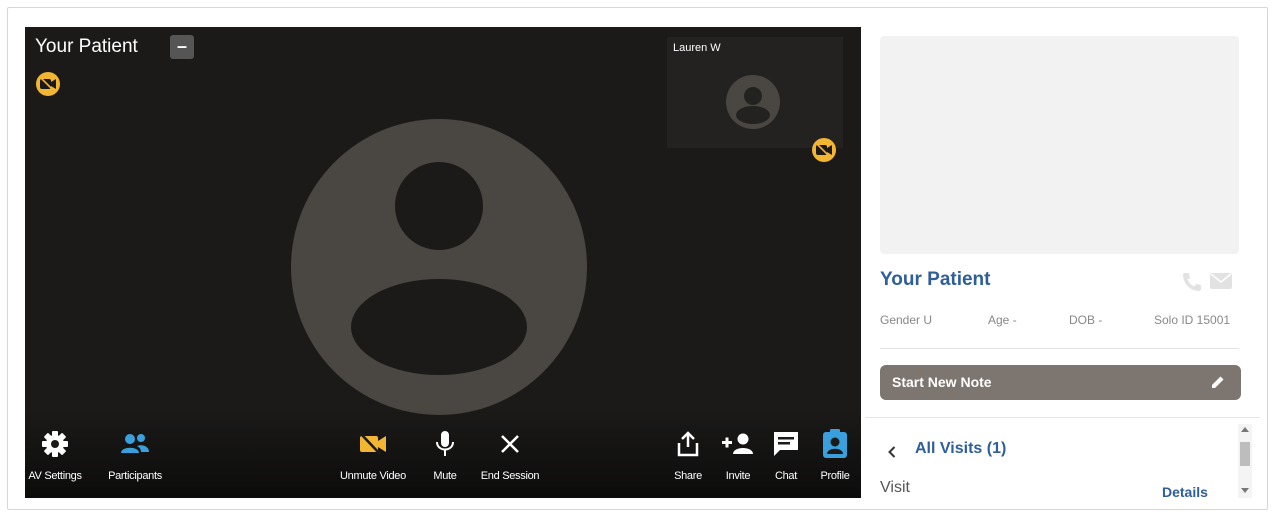 The width and height of the screenshot is (1273, 514). Describe the element at coordinates (510, 444) in the screenshot. I see `close-icon` at that location.